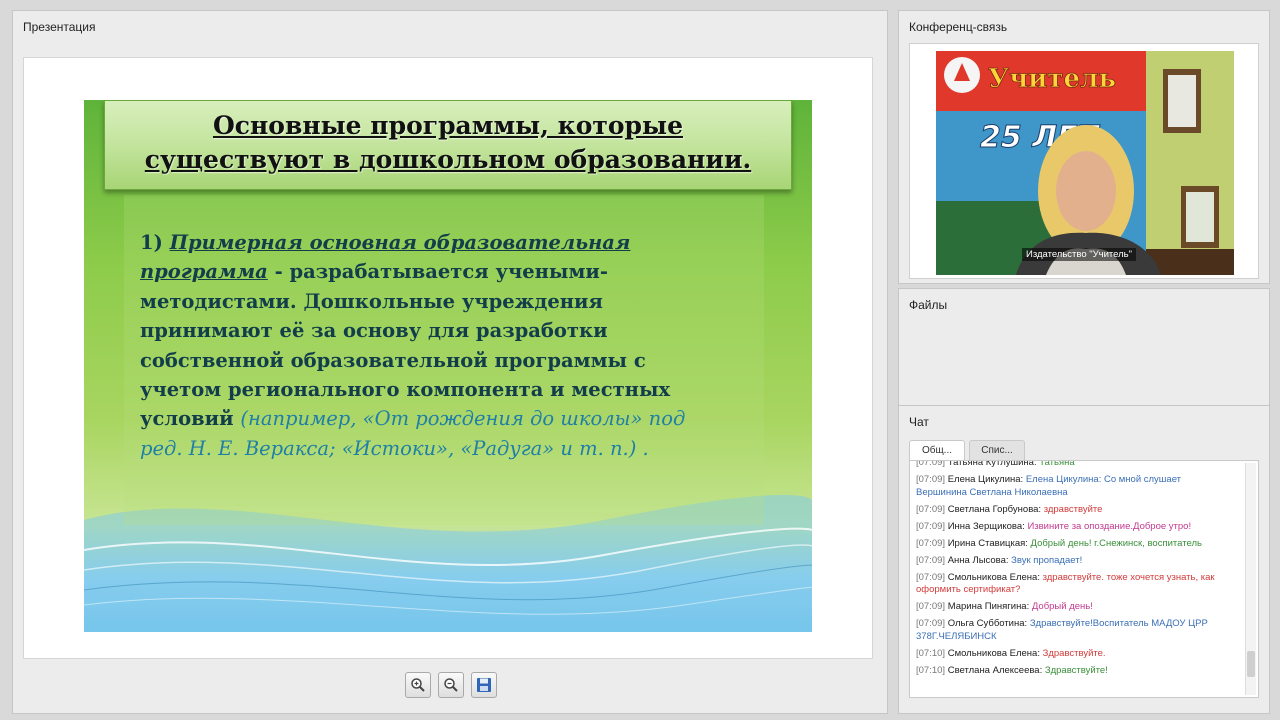  I want to click on save-icon, so click(484, 685).